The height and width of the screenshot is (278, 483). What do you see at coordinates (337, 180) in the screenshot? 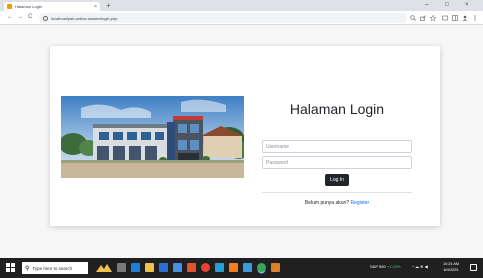
I see `login-button: Log In` at bounding box center [337, 180].